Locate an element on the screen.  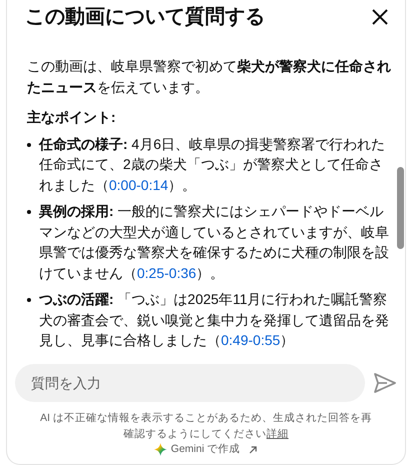
credit-text: Gemini で作成 is located at coordinates (205, 449).